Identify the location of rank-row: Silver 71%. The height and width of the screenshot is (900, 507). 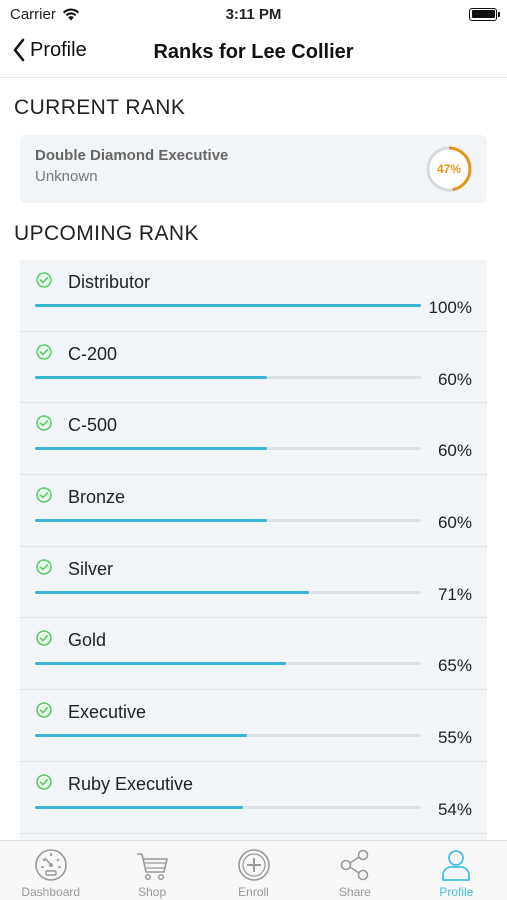
(253, 583).